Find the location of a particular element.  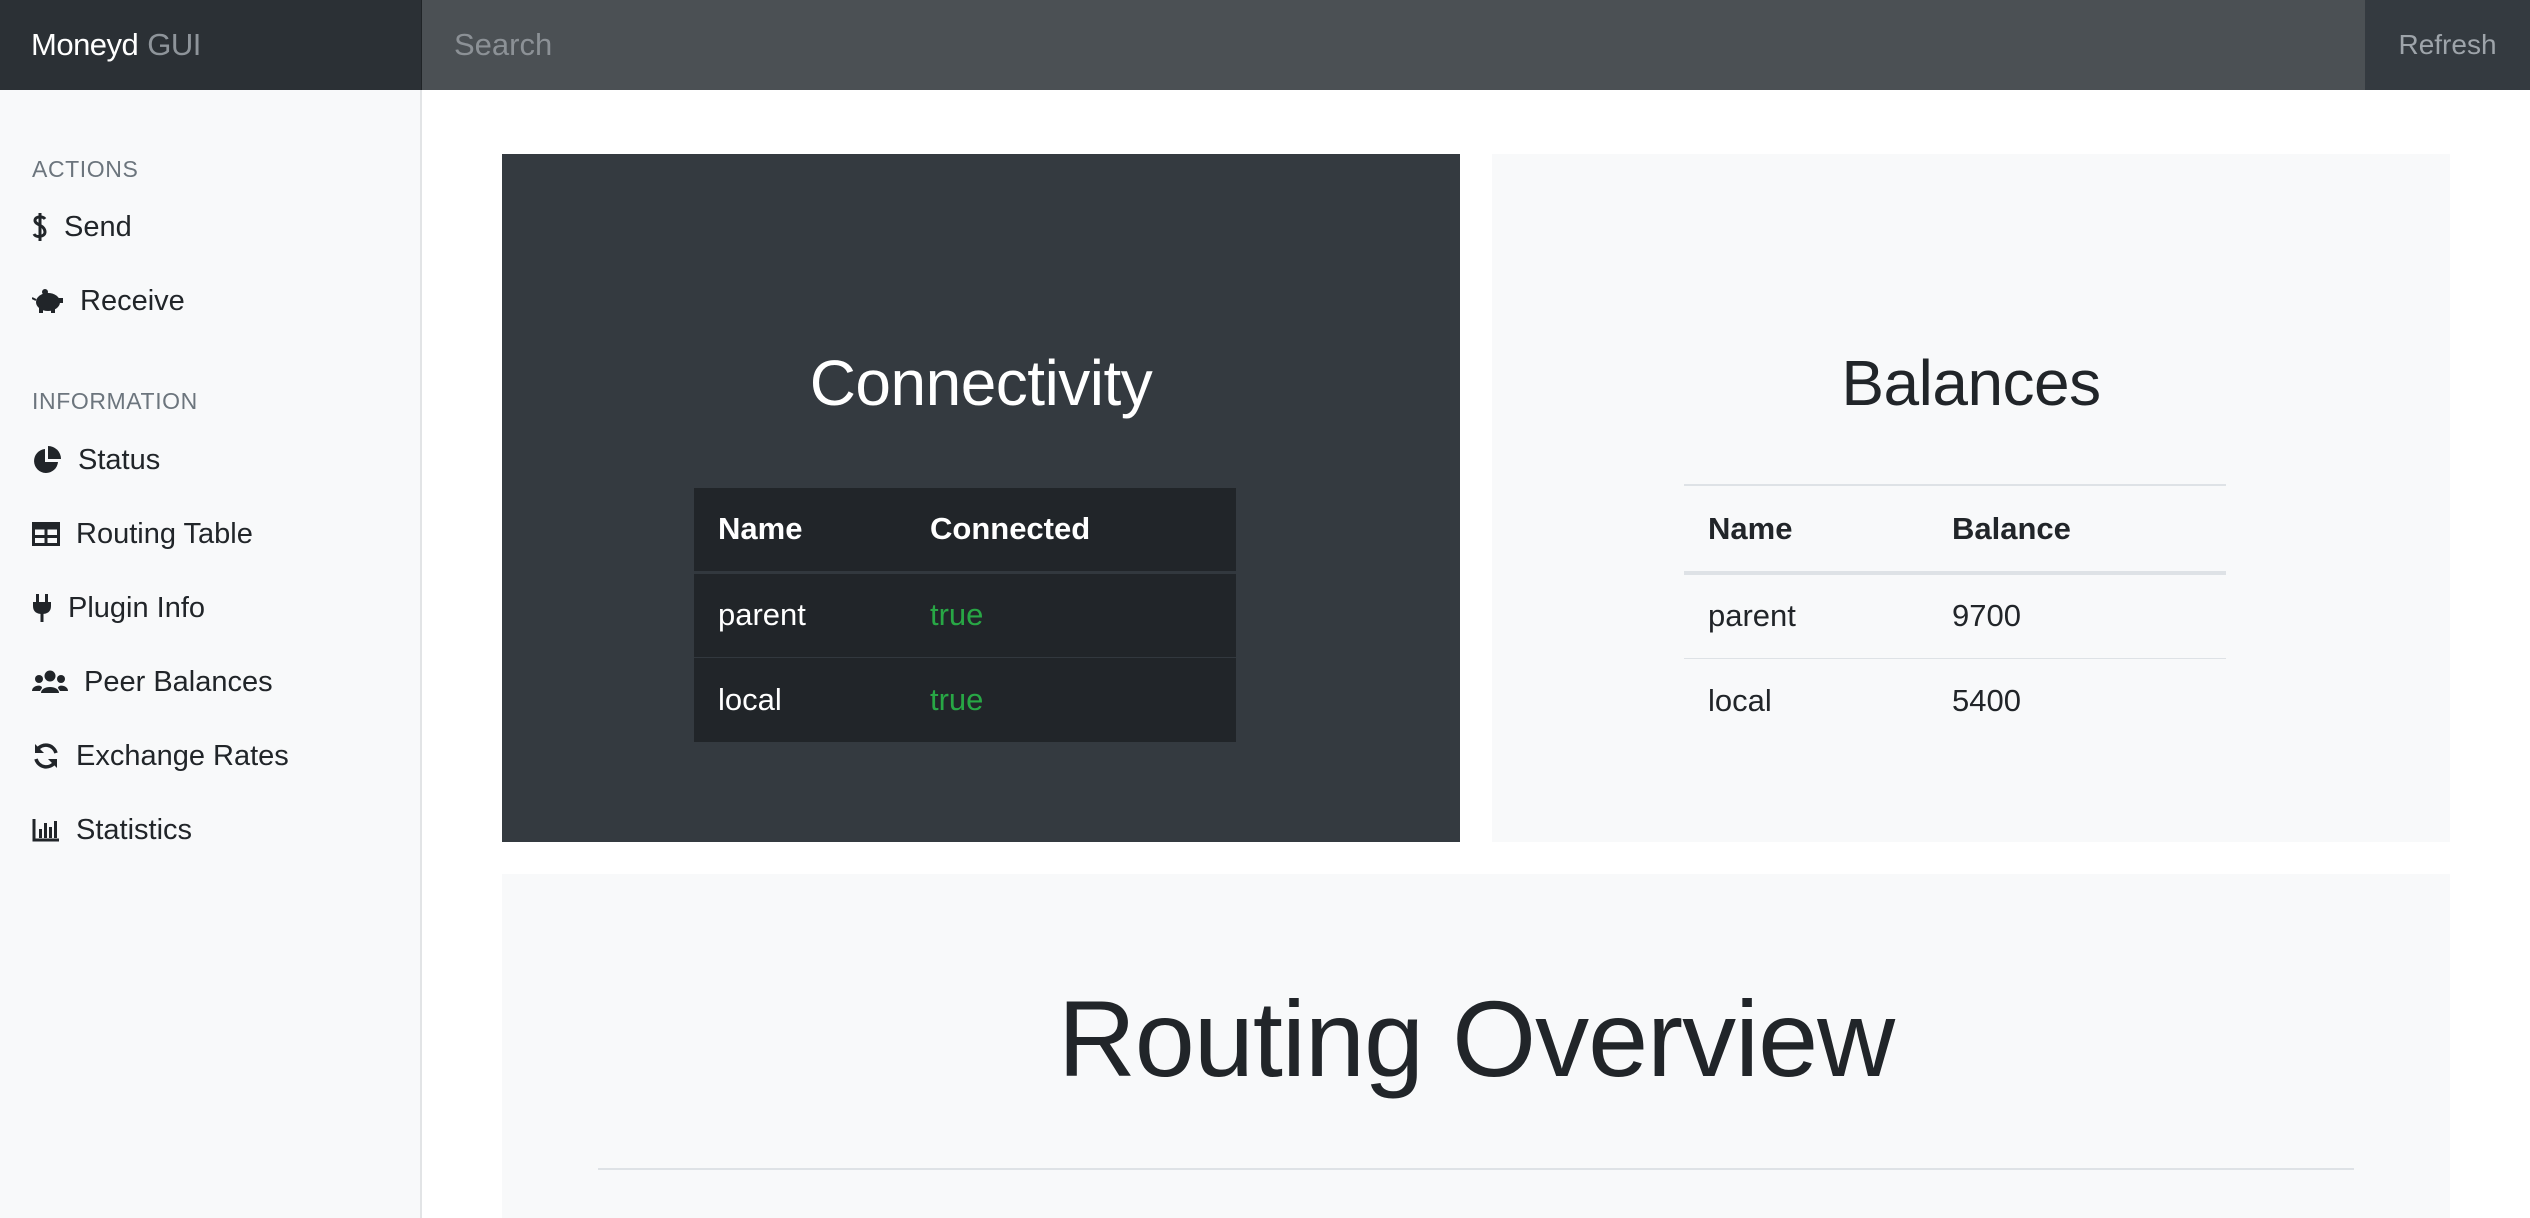

routing-overview-title: Routing Overview is located at coordinates (1476, 1038).